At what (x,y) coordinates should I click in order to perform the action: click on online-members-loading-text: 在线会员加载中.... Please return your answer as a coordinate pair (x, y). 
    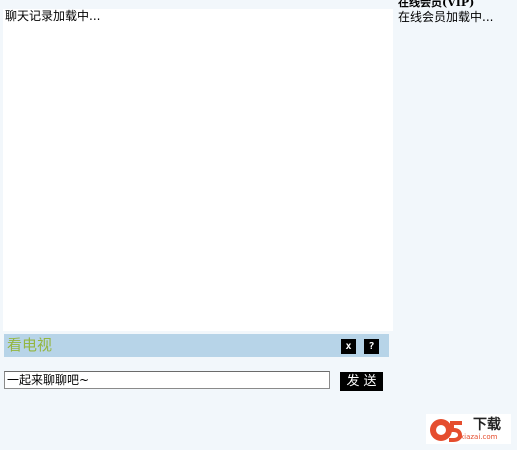
    Looking at the image, I should click on (446, 17).